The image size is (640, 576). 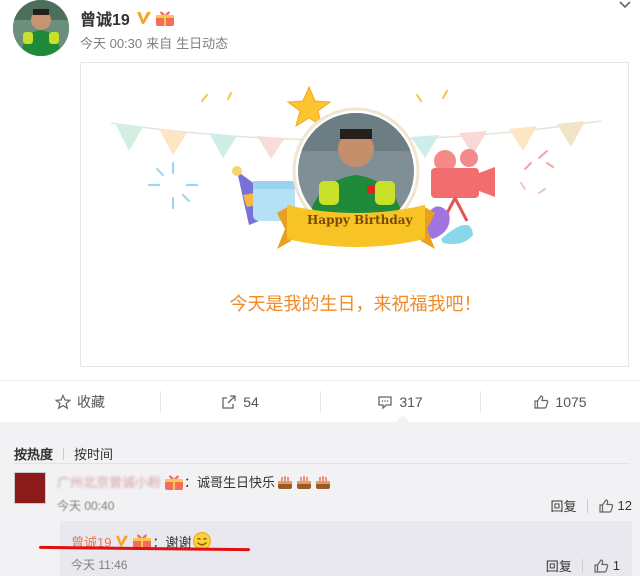 What do you see at coordinates (159, 43) in the screenshot?
I see `source-prefix: 来自` at bounding box center [159, 43].